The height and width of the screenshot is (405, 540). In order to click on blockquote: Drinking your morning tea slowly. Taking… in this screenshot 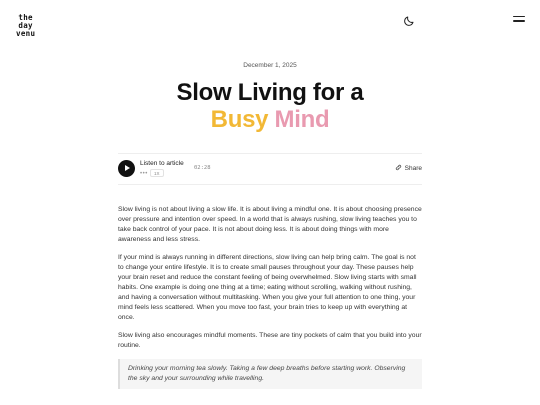, I will do `click(270, 374)`.